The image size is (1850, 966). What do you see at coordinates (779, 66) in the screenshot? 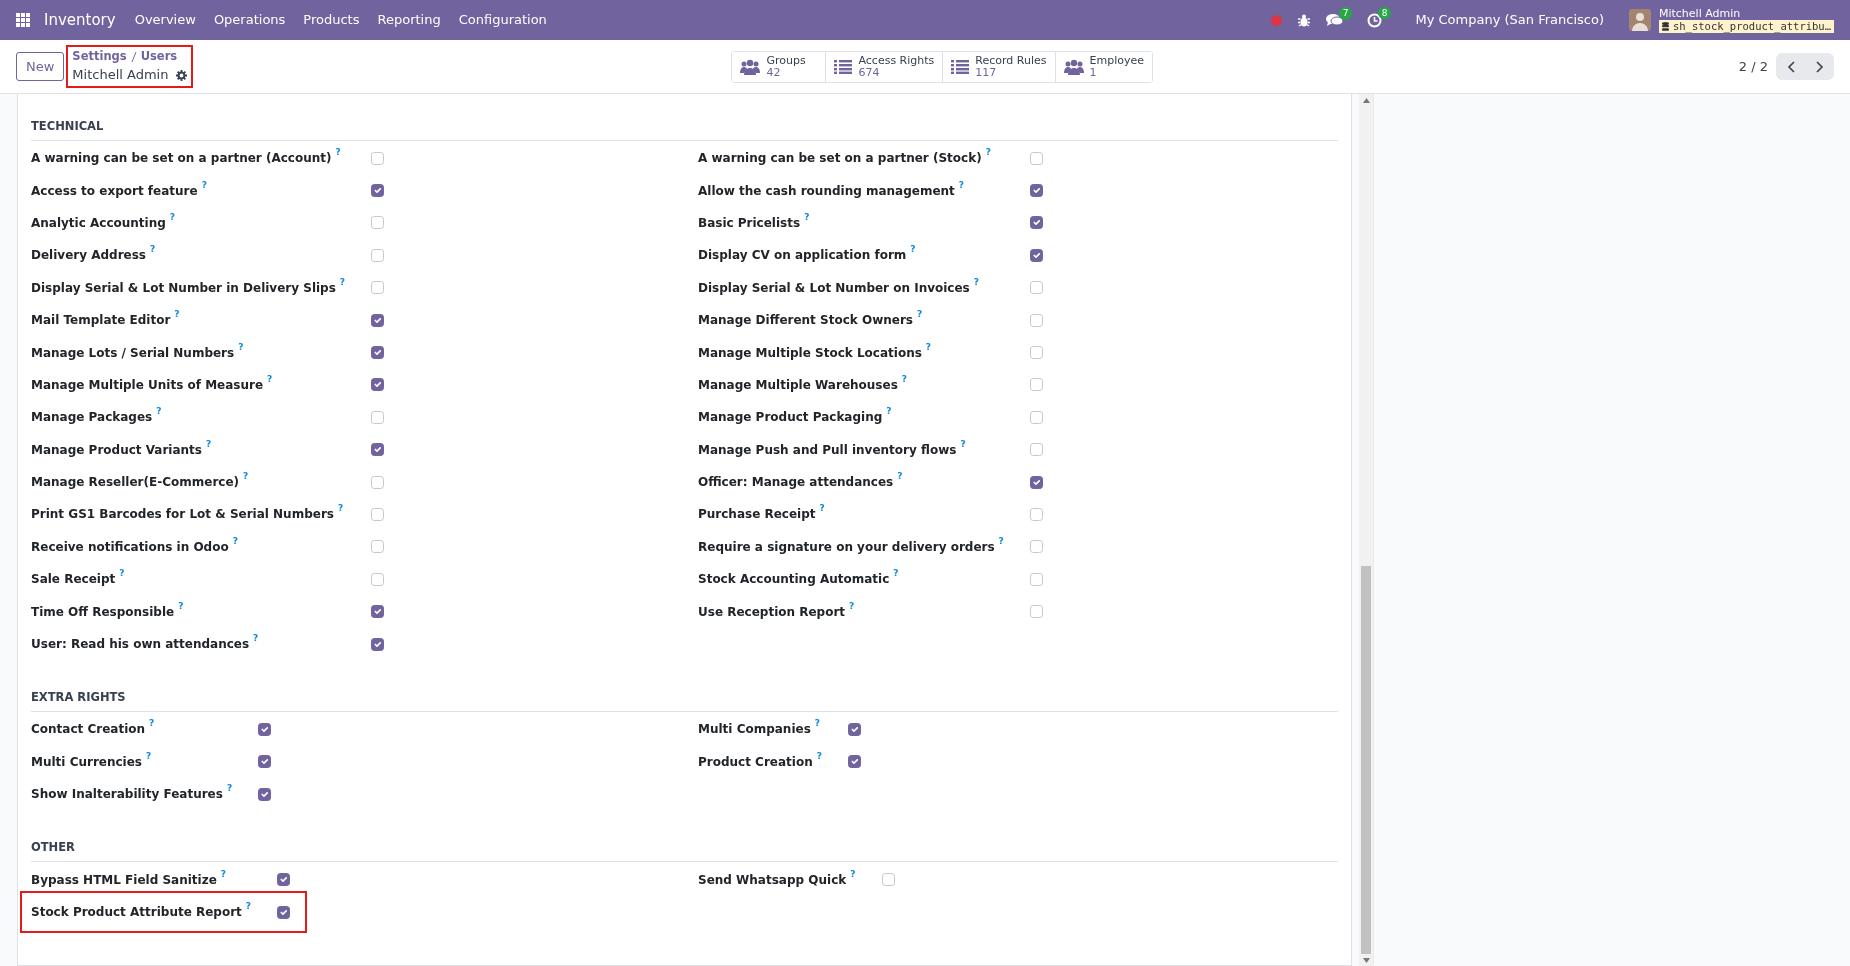
I see `smart-button: Groups 42` at bounding box center [779, 66].